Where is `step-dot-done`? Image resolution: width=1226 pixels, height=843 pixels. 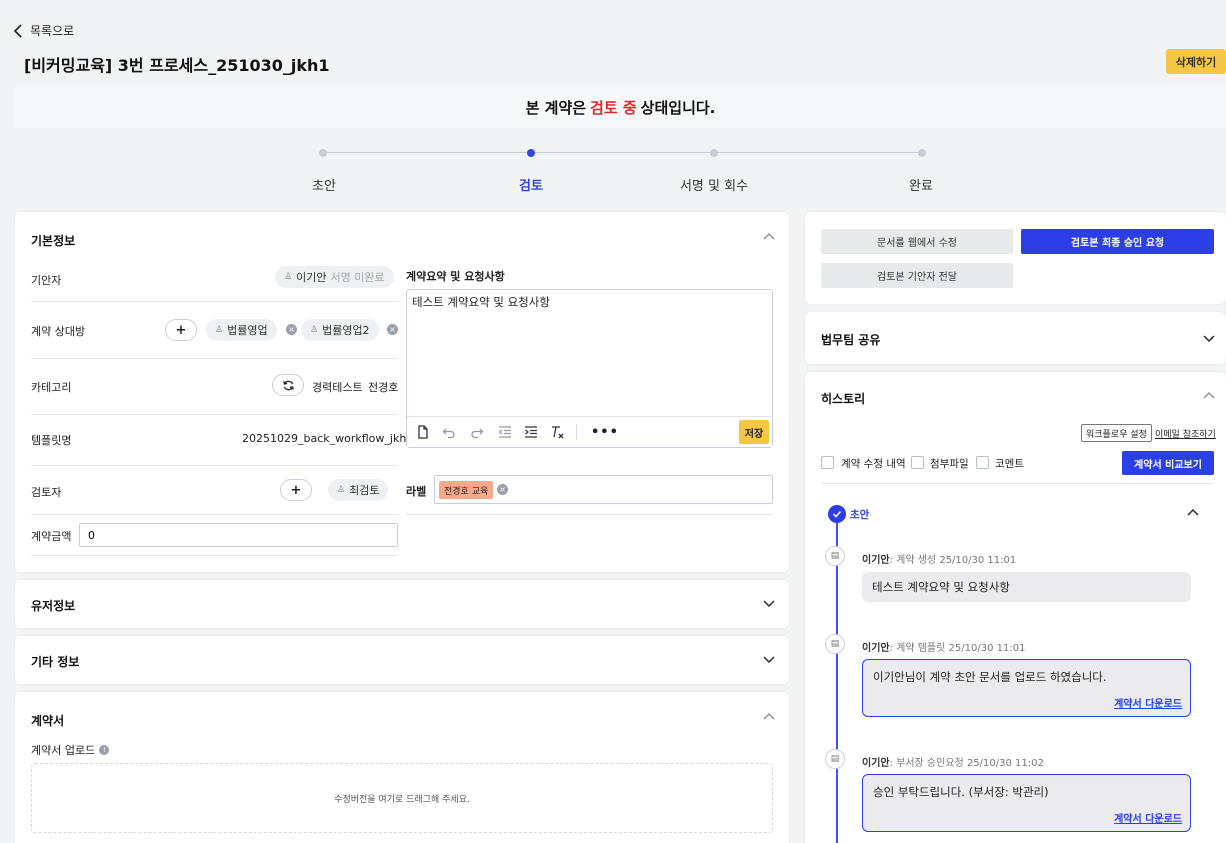 step-dot-done is located at coordinates (922, 153).